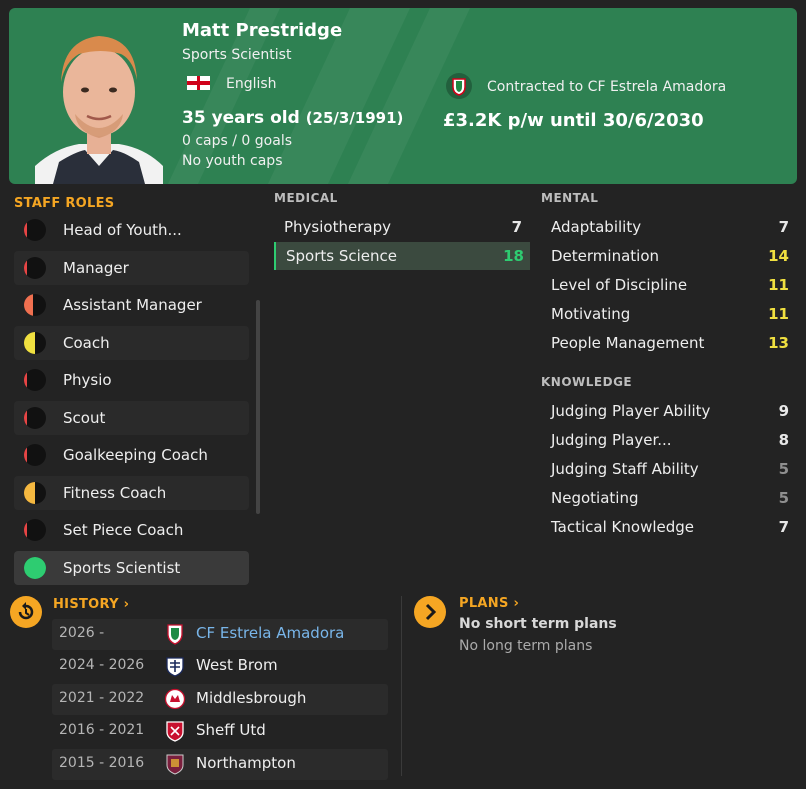 The width and height of the screenshot is (806, 789). What do you see at coordinates (591, 314) in the screenshot?
I see `attribute-name: Motivating` at bounding box center [591, 314].